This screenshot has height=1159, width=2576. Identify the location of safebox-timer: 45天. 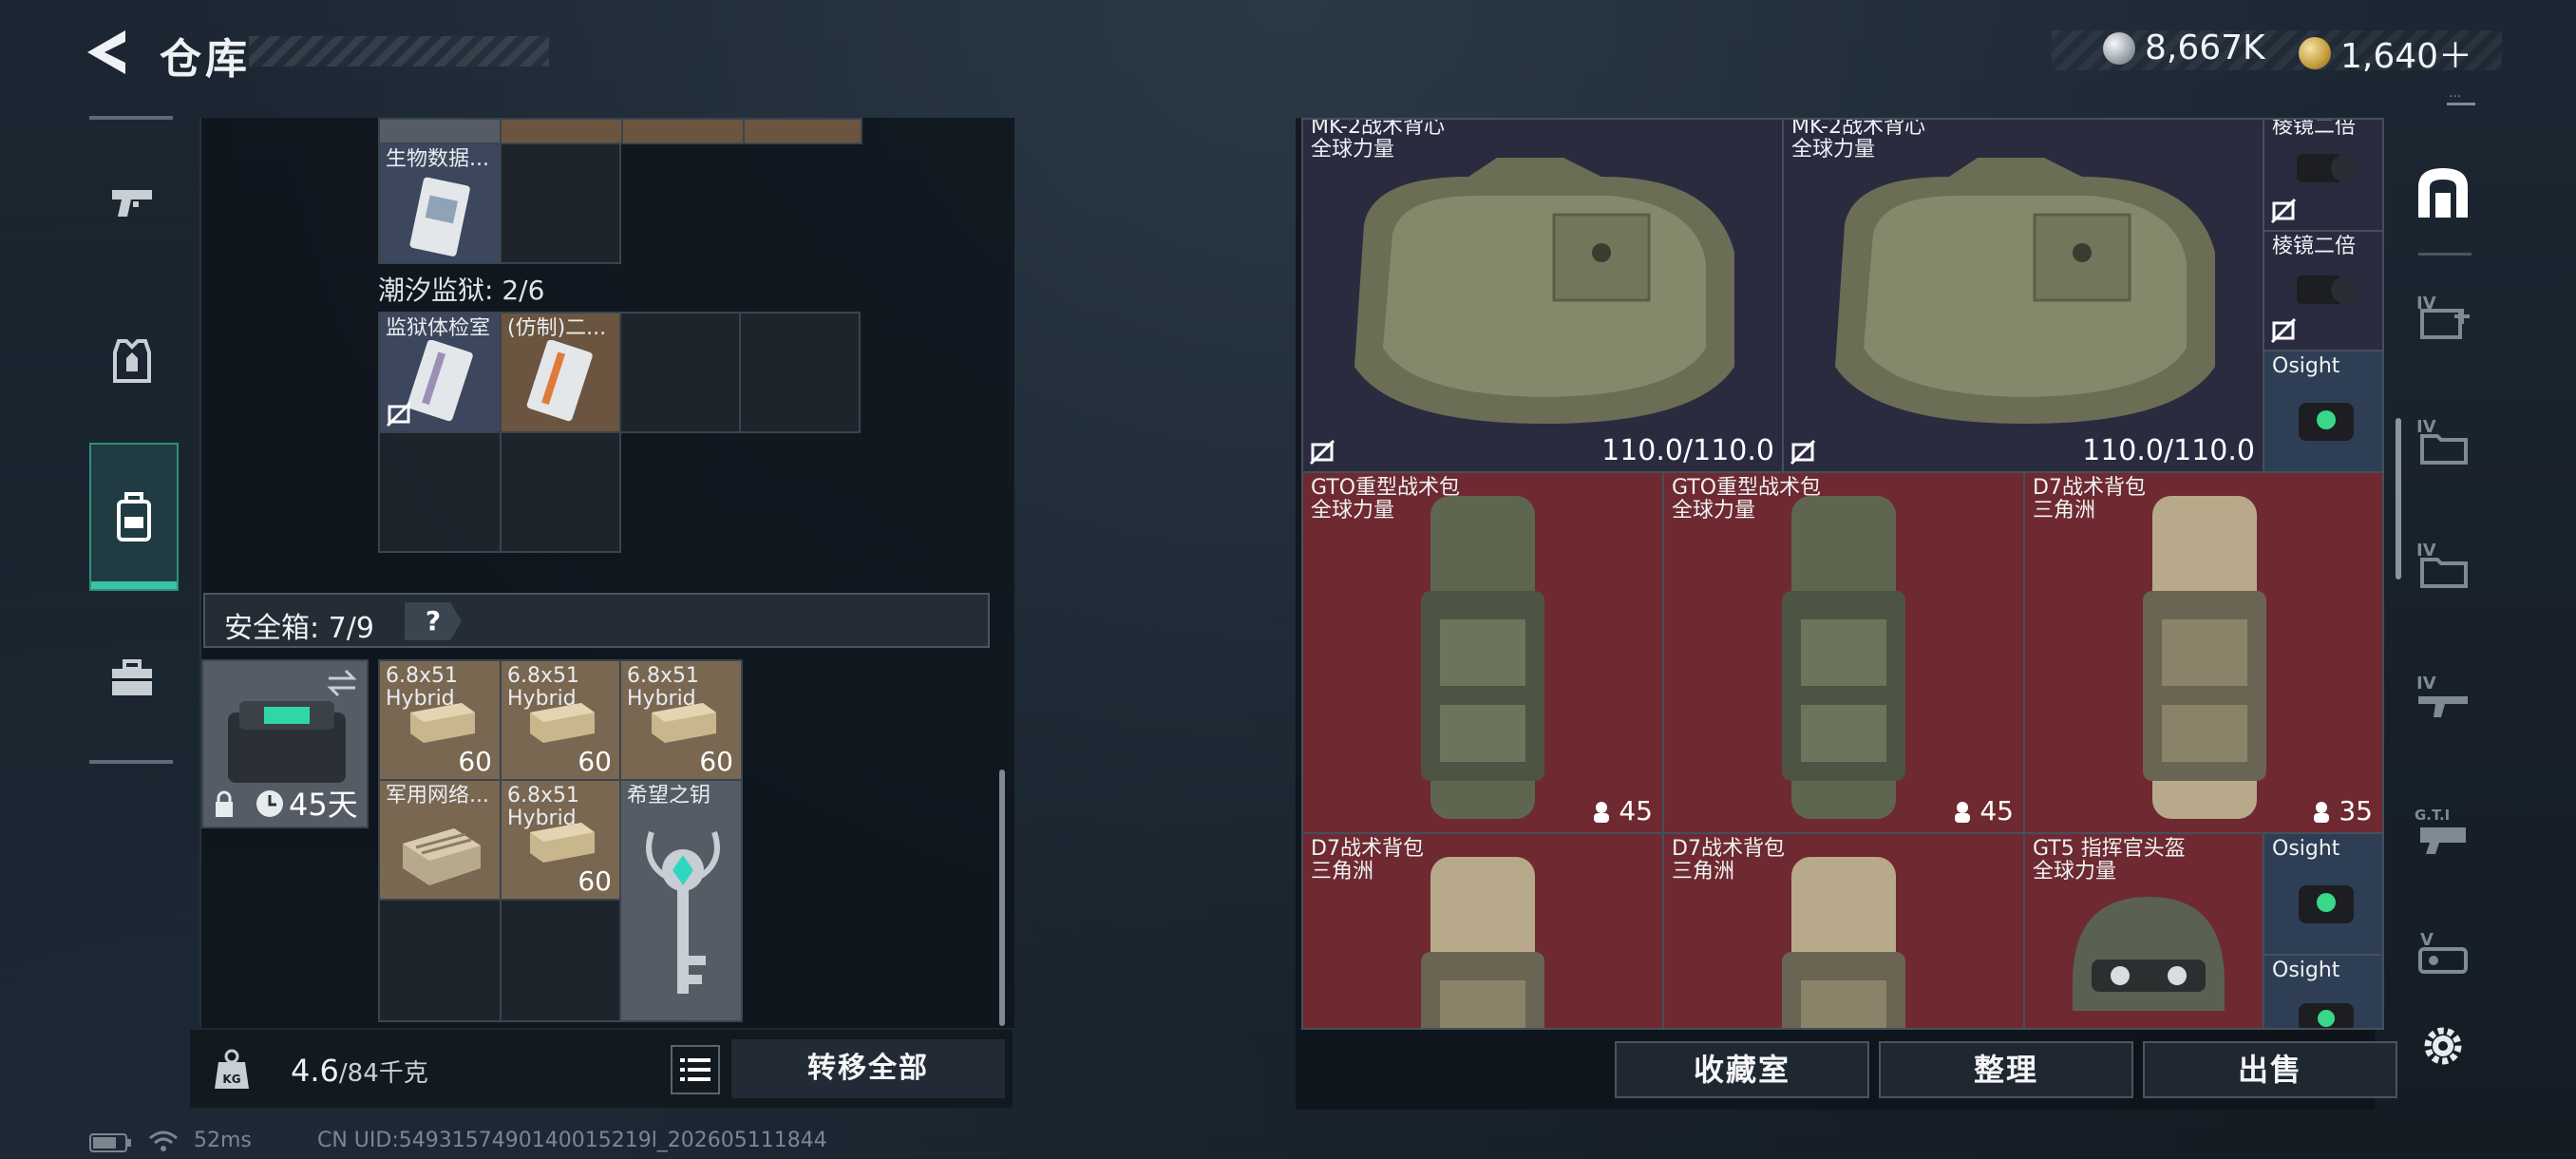
(323, 805).